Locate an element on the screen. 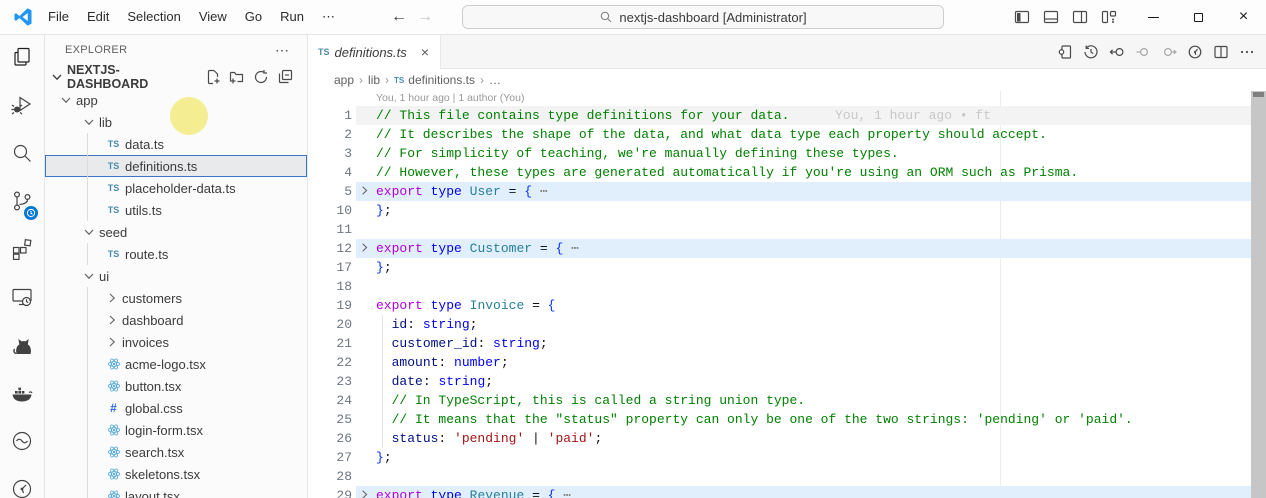  breadcrumb-item-lib: lib is located at coordinates (374, 80).